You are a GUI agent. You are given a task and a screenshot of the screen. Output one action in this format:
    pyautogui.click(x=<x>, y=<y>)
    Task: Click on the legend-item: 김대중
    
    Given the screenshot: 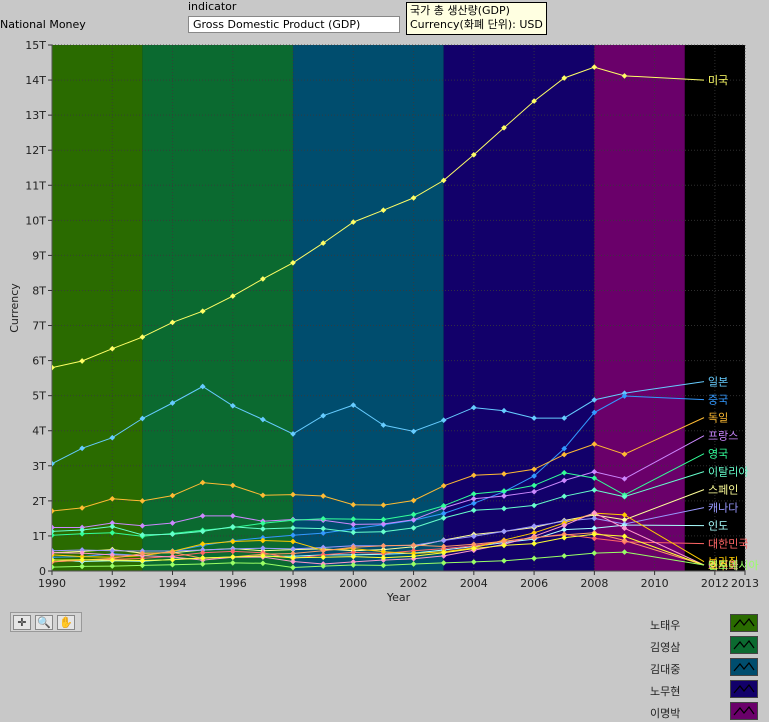 What is the action you would take?
    pyautogui.click(x=704, y=668)
    